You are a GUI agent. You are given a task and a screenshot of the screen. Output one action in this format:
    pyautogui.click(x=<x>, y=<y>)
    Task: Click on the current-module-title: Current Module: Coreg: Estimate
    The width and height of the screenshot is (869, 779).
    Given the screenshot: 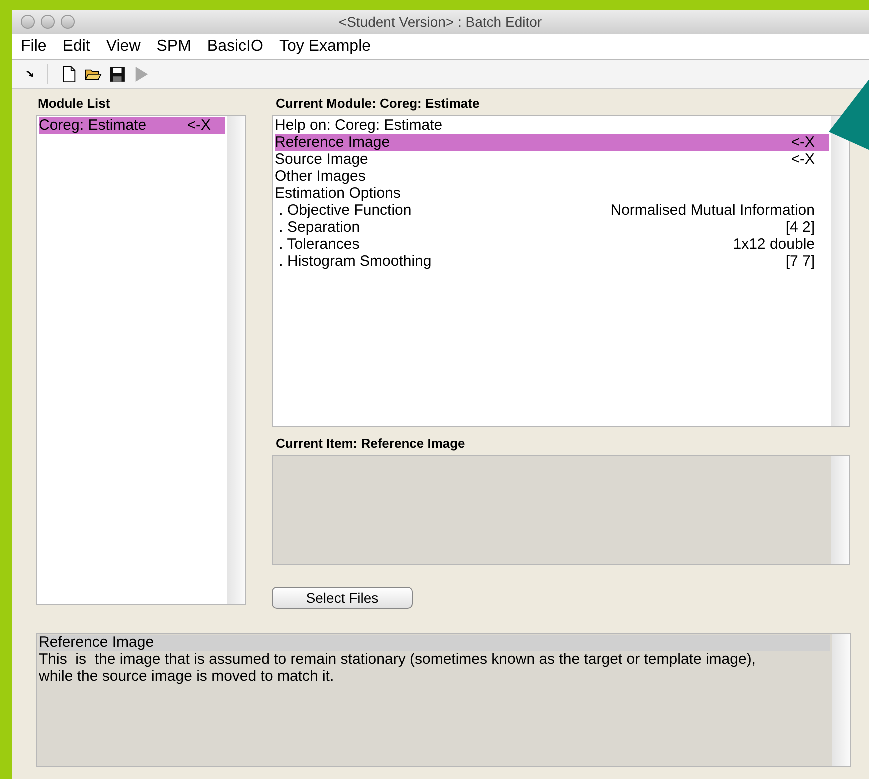 What is the action you would take?
    pyautogui.click(x=378, y=104)
    